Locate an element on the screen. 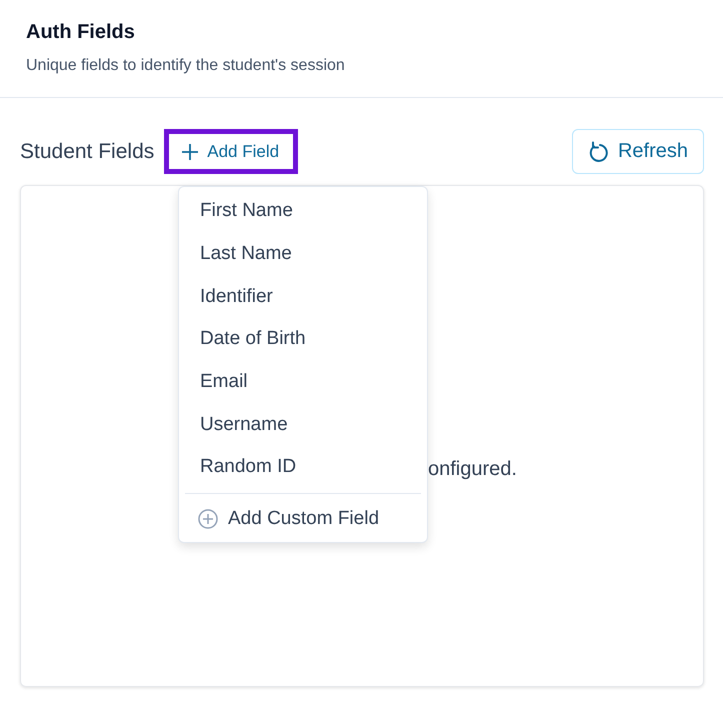  page-title: Auth Fields is located at coordinates (81, 32).